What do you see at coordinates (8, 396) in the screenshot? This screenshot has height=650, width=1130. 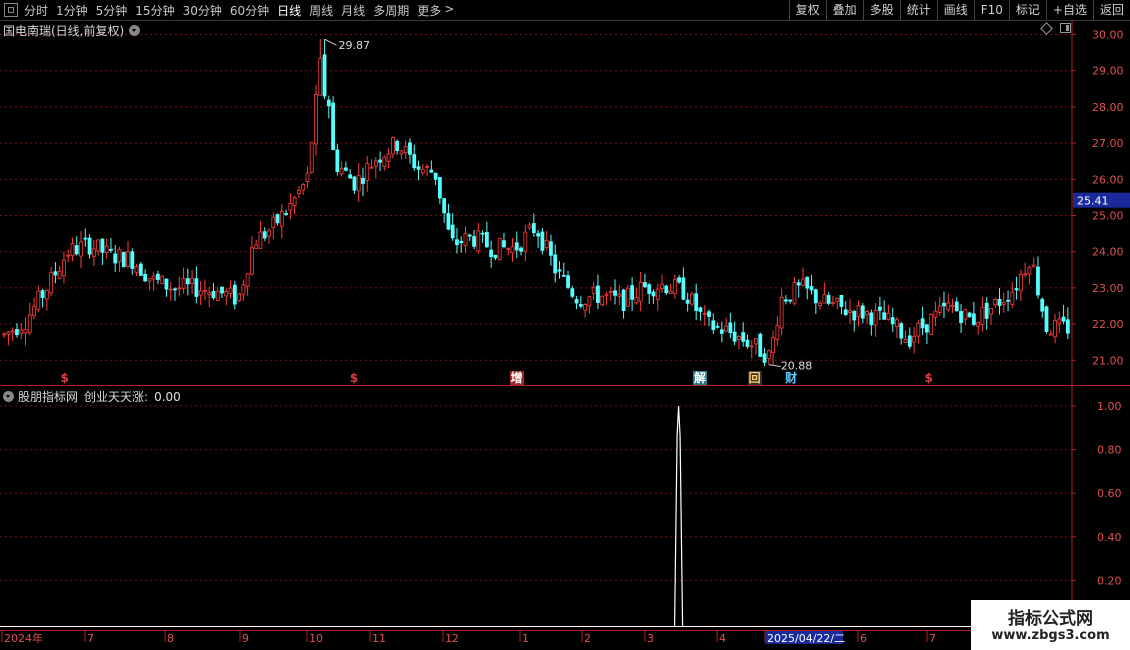 I see `indicator-dropdown-icon` at bounding box center [8, 396].